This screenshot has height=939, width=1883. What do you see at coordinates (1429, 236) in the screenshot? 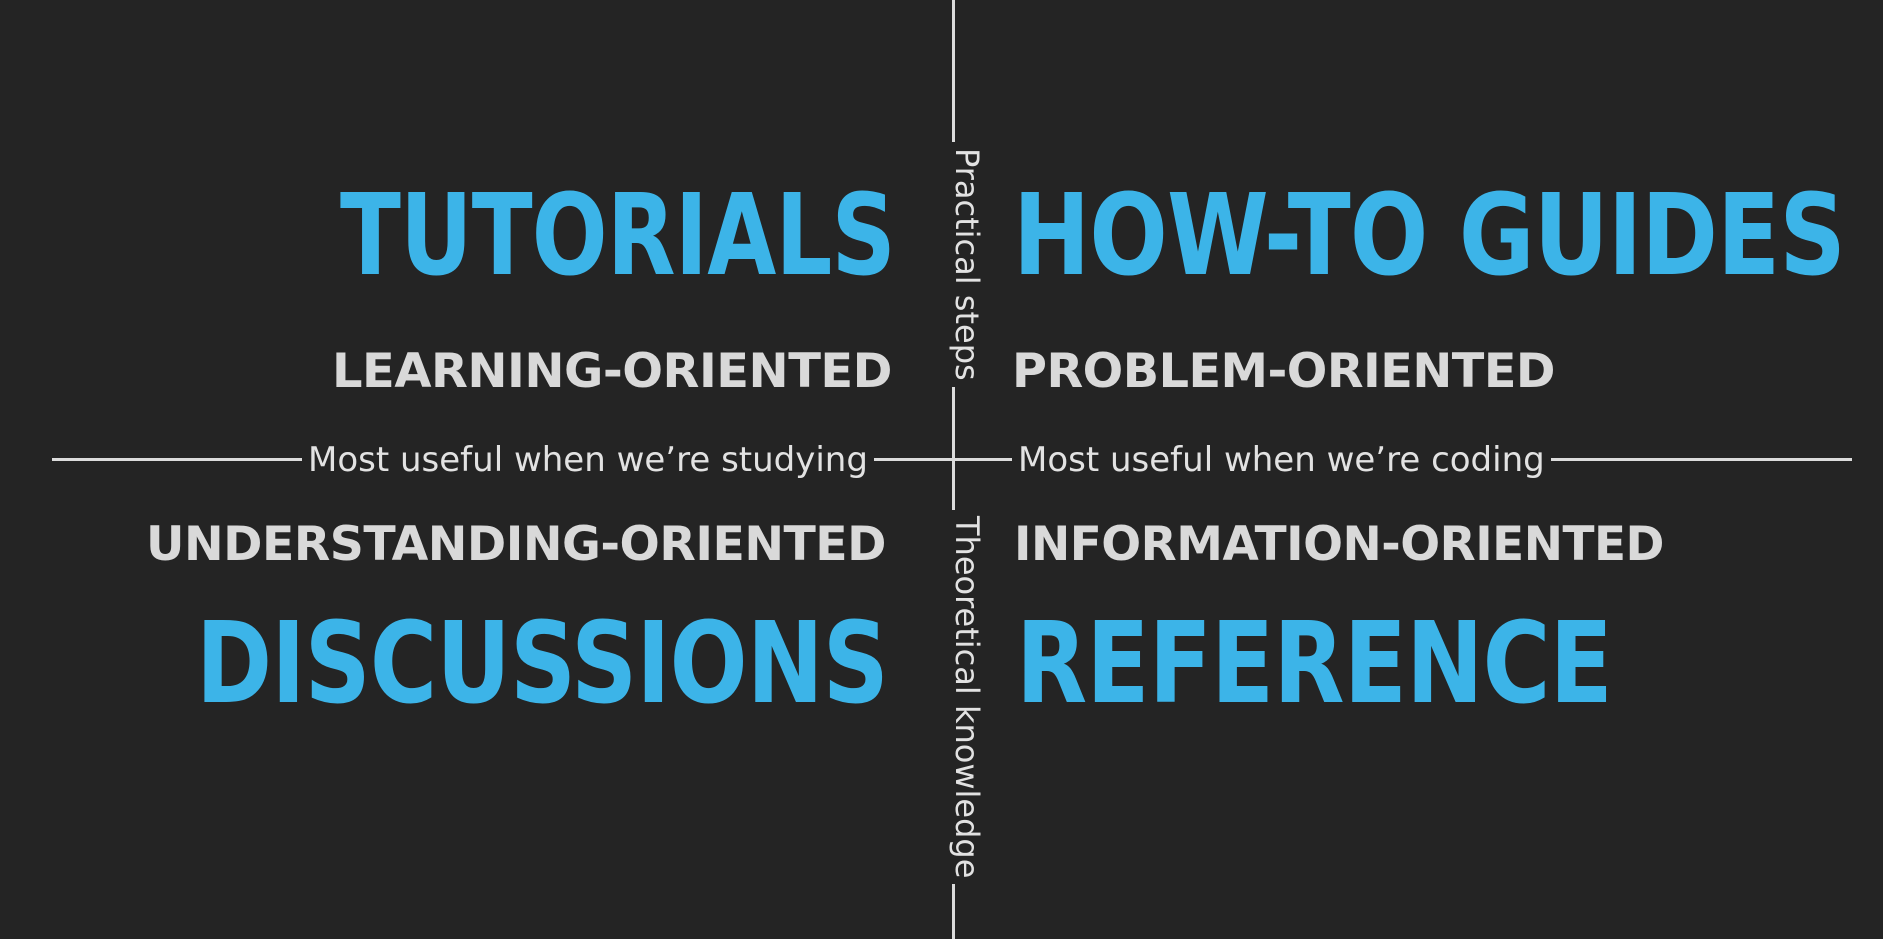
I see `quadrant-title-how-to-guides: HOW-TO GUIDES` at bounding box center [1429, 236].